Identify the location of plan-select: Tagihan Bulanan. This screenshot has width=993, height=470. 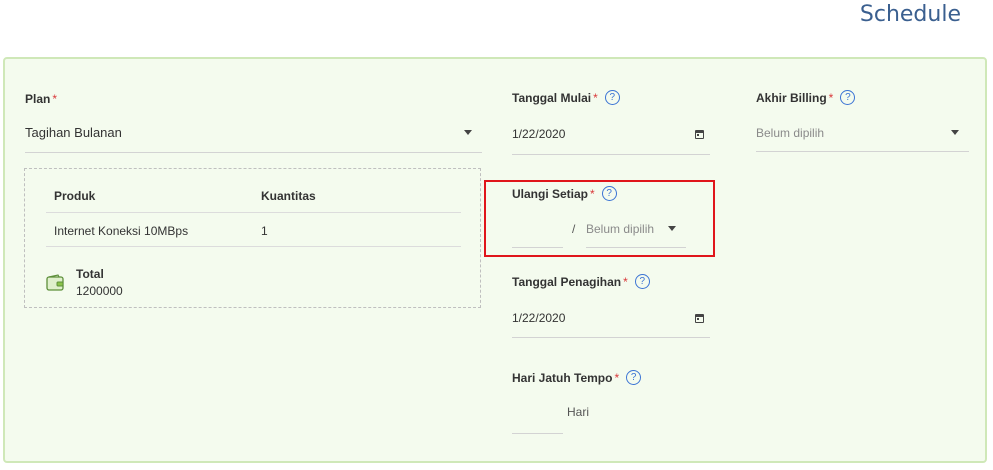
(253, 136).